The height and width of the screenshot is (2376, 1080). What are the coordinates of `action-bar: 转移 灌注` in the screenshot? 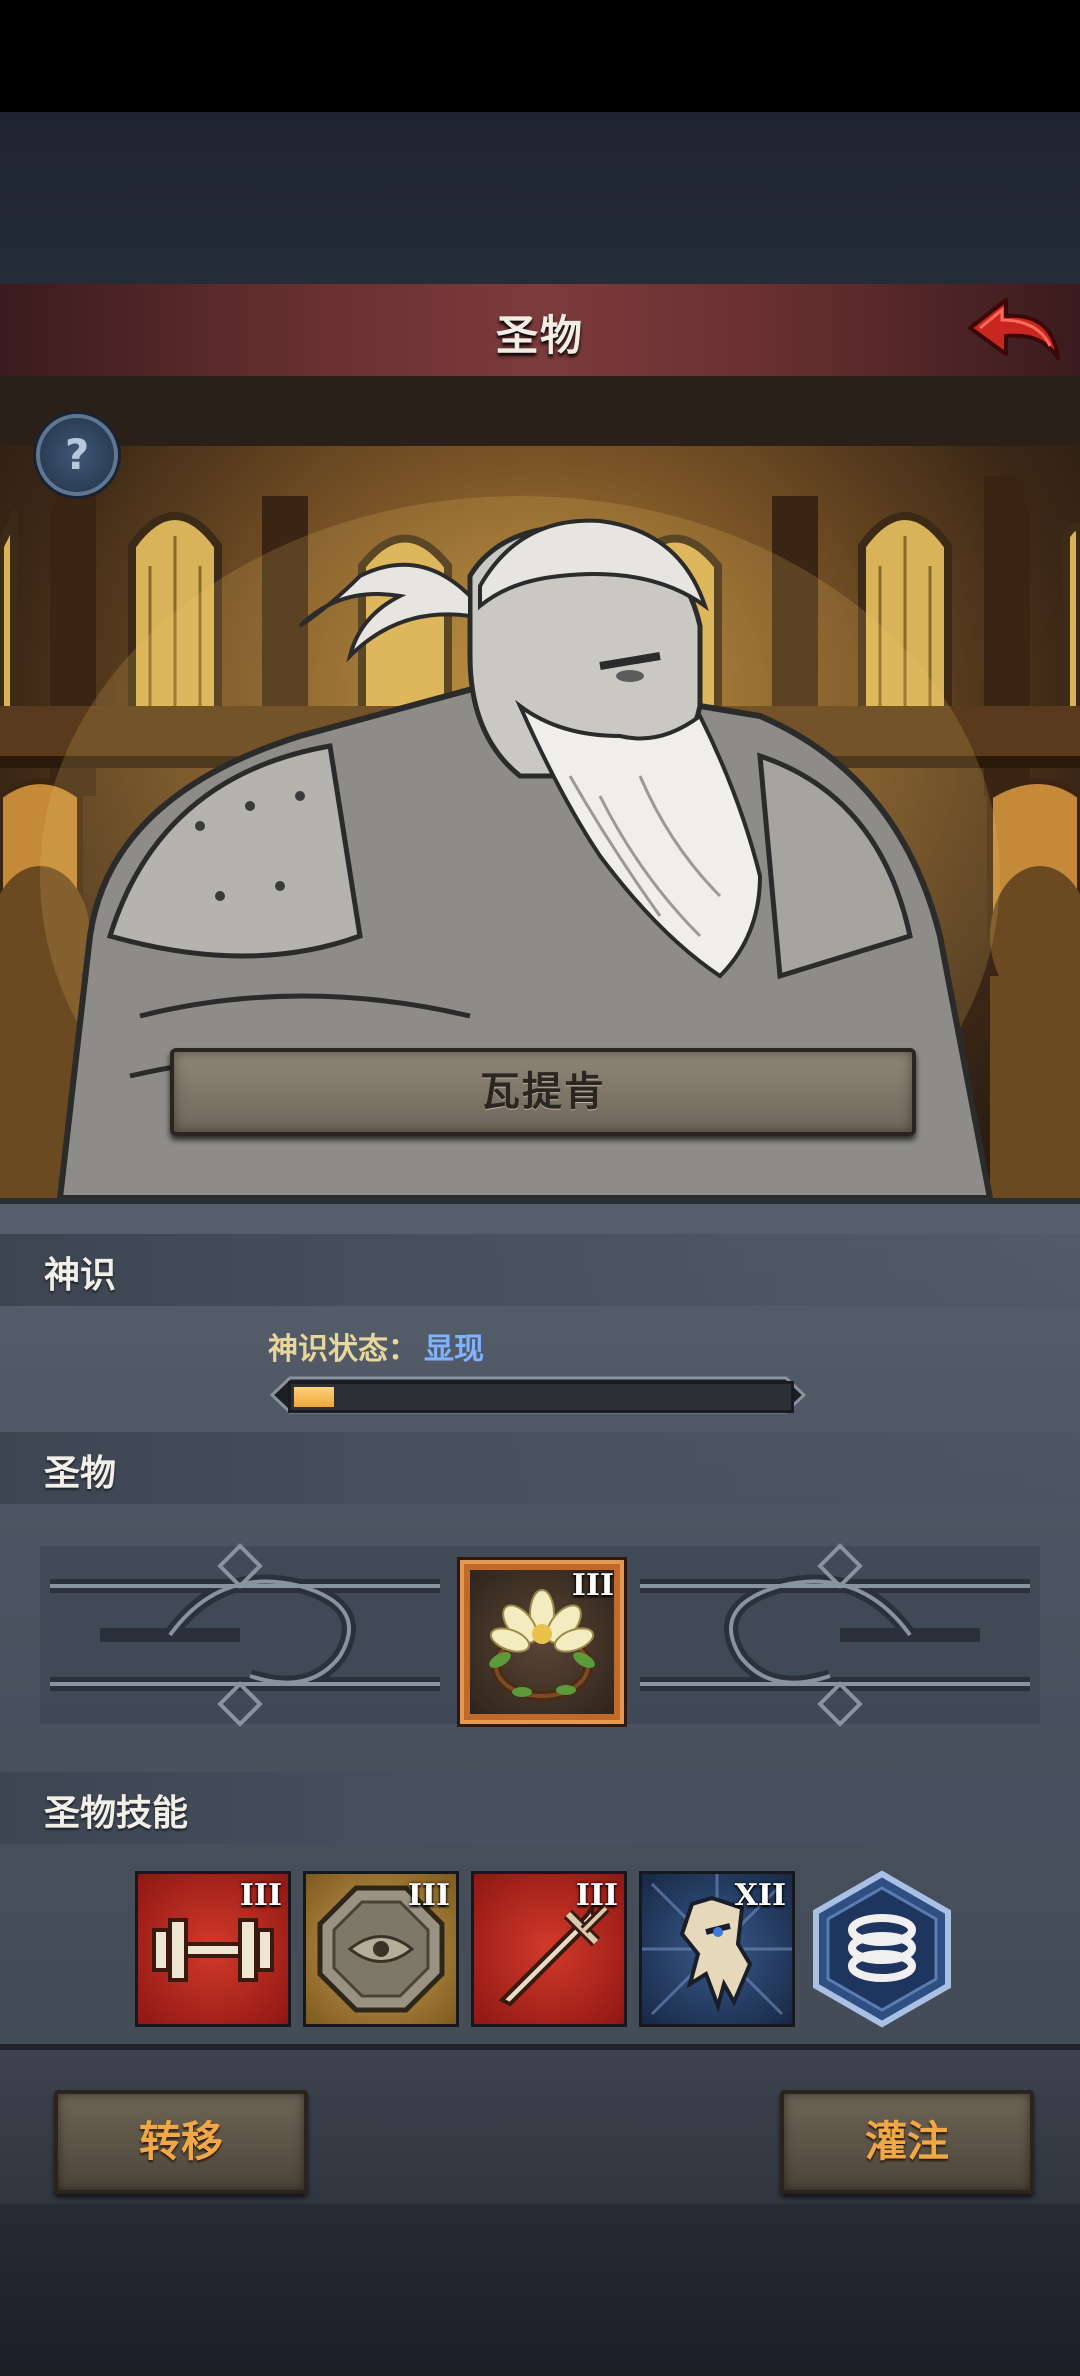 It's located at (540, 2127).